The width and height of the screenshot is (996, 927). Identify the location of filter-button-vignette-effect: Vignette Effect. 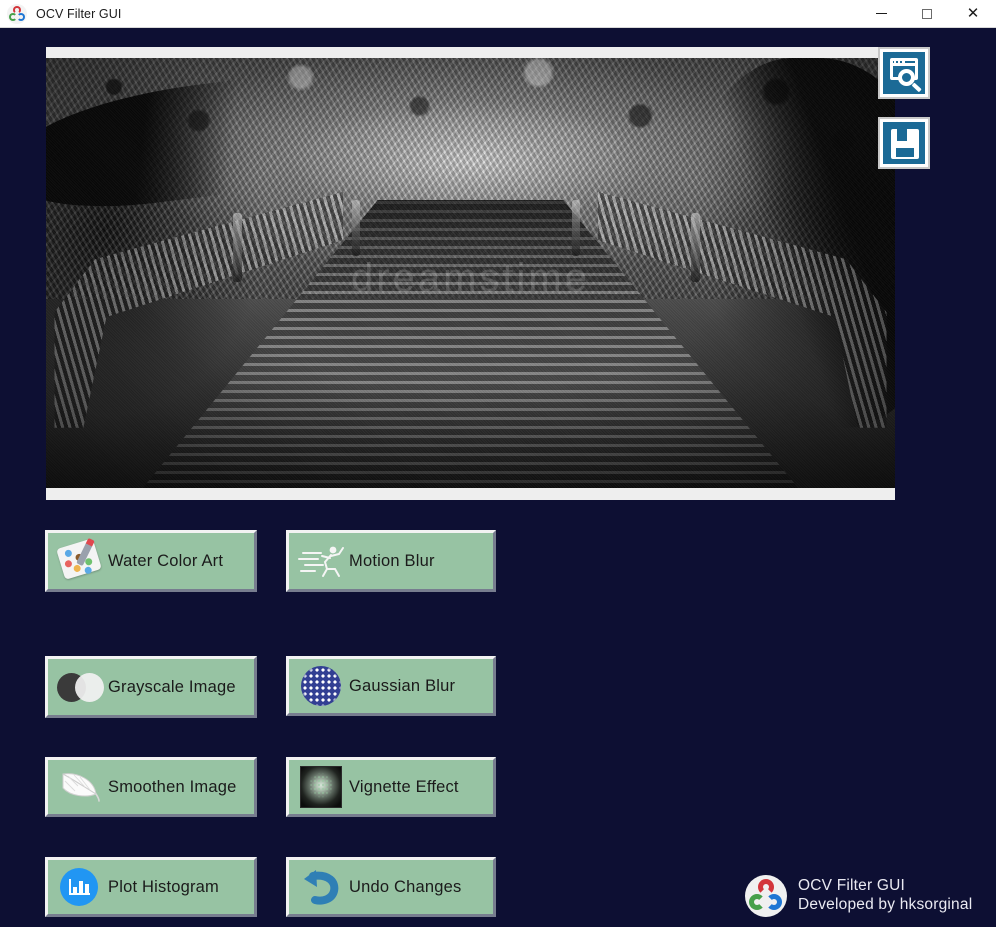
(391, 787).